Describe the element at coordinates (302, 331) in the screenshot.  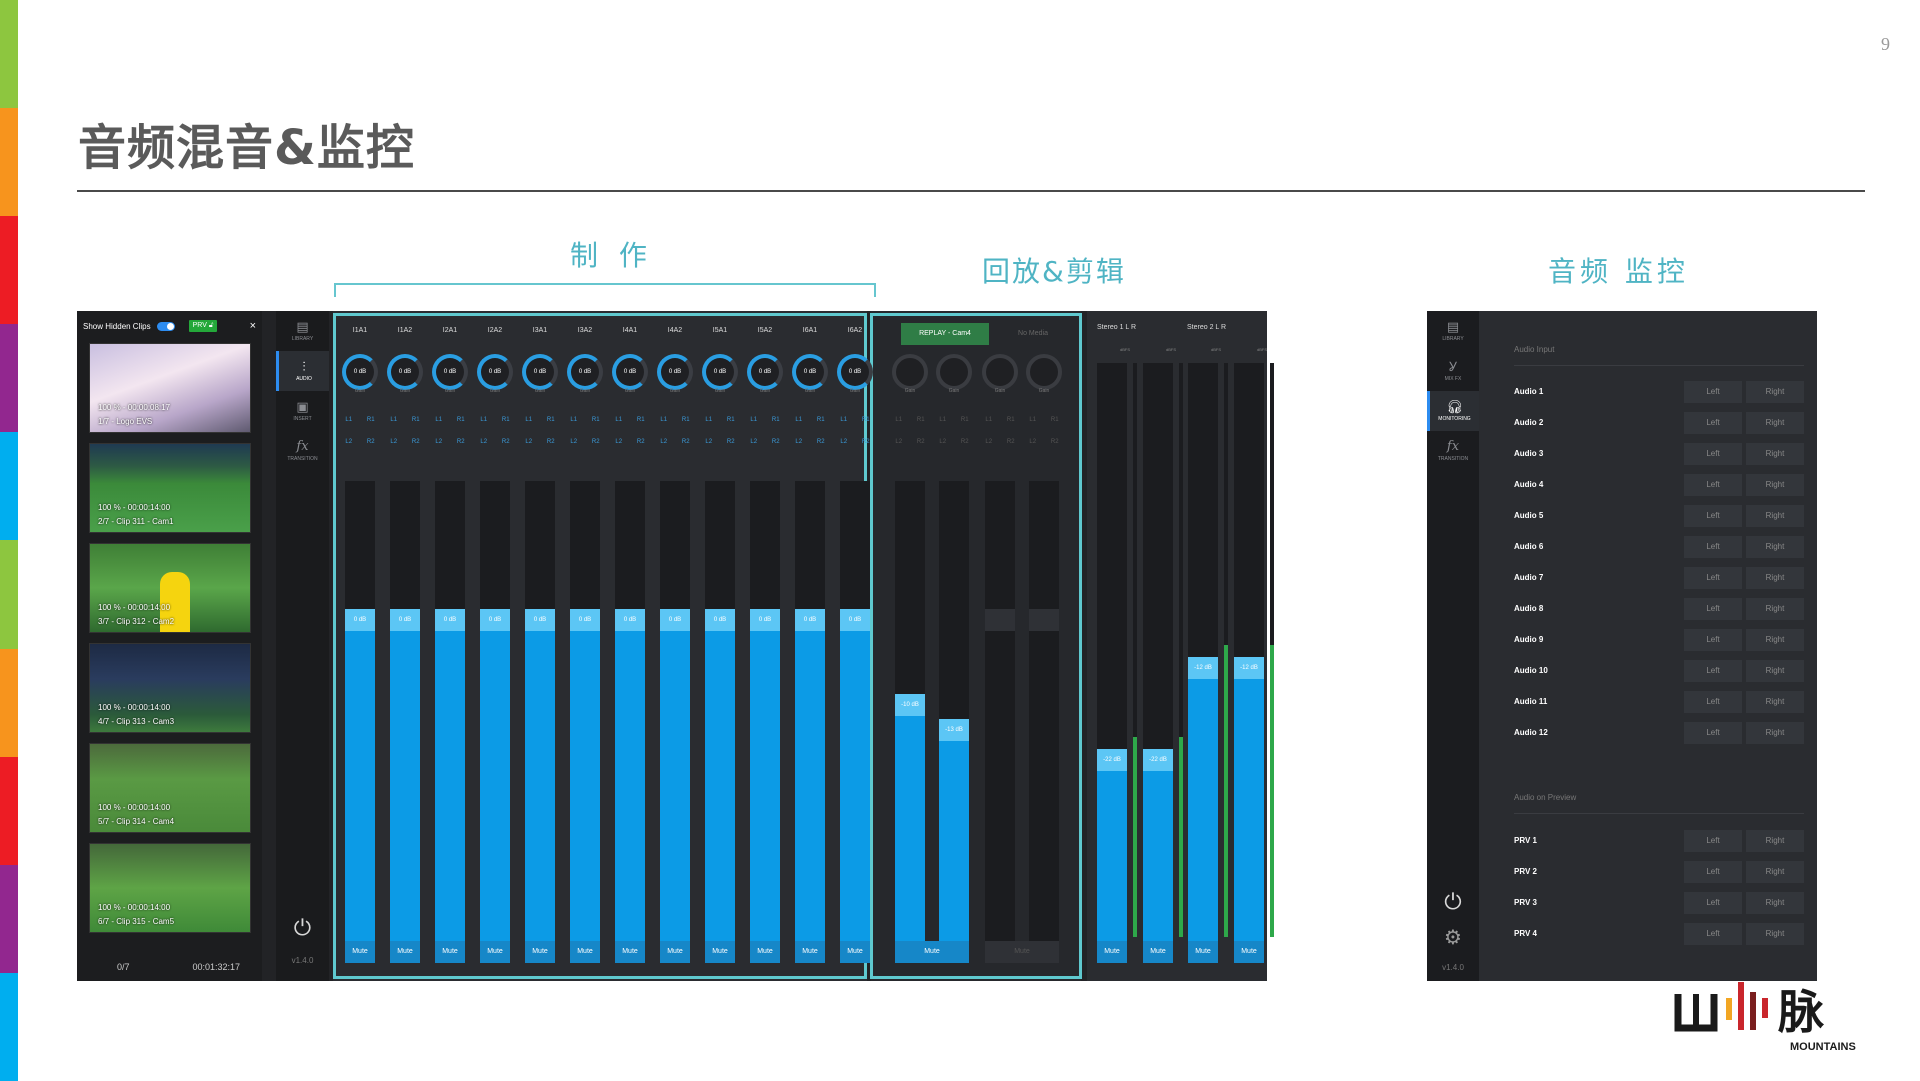
I see `nav-library: ▤ LIBRARY` at that location.